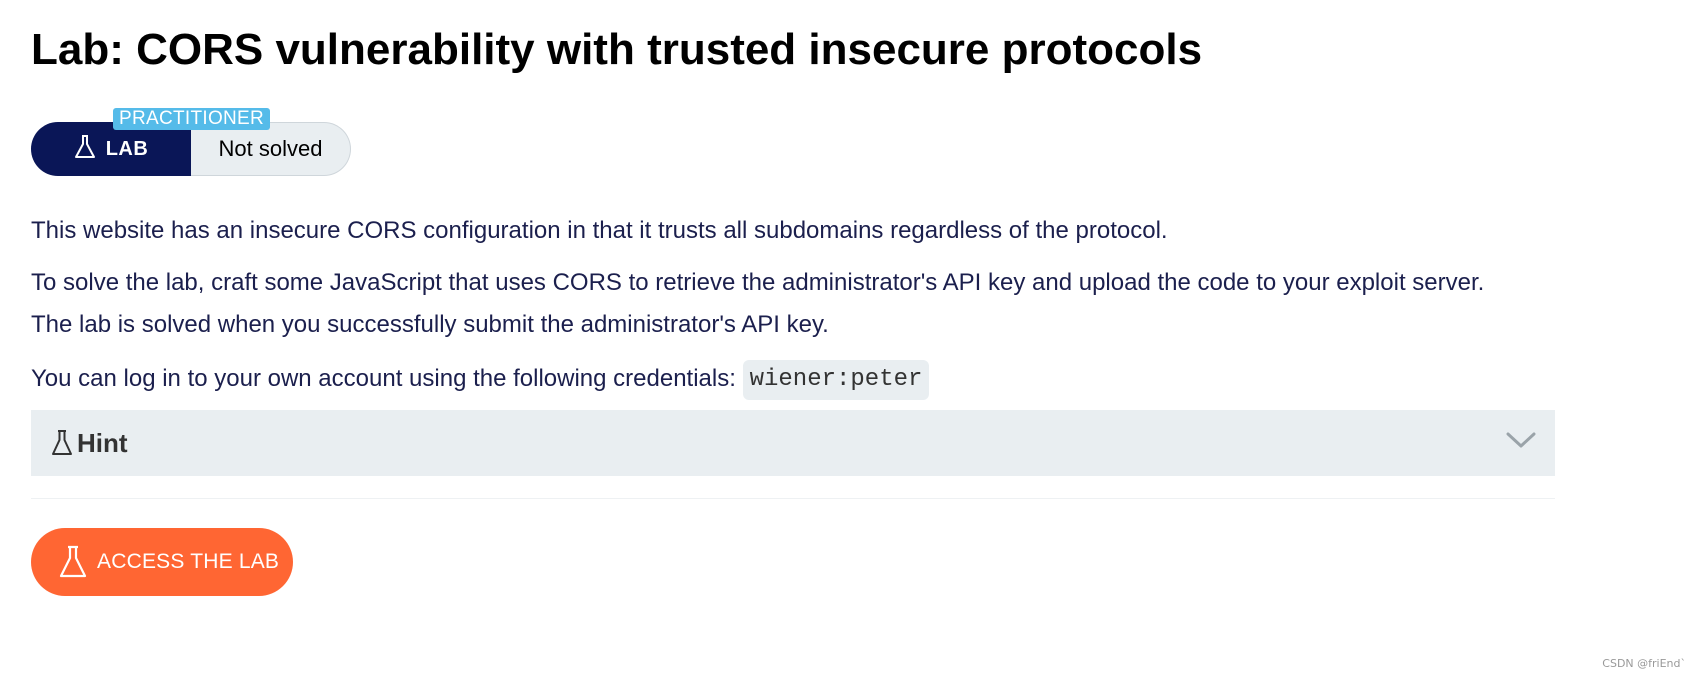  What do you see at coordinates (188, 561) in the screenshot?
I see `access-lab-label: ACCESS THE LAB` at bounding box center [188, 561].